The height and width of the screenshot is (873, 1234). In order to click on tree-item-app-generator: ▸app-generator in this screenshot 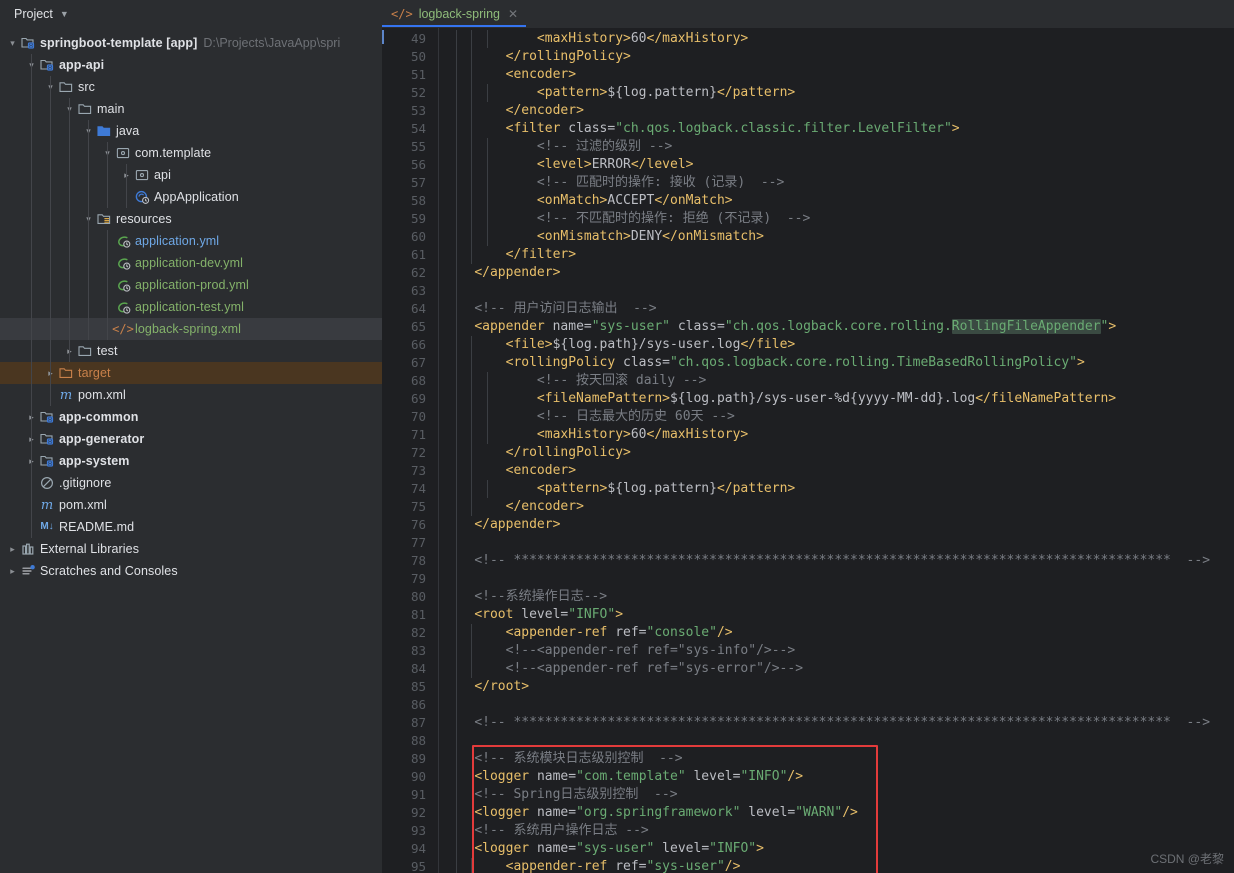, I will do `click(191, 439)`.